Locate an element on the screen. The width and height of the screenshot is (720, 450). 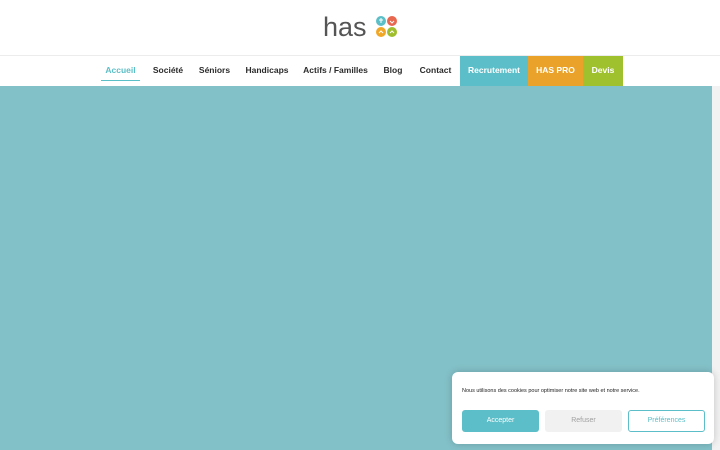
nav-accueil-label: Accueil is located at coordinates (120, 70).